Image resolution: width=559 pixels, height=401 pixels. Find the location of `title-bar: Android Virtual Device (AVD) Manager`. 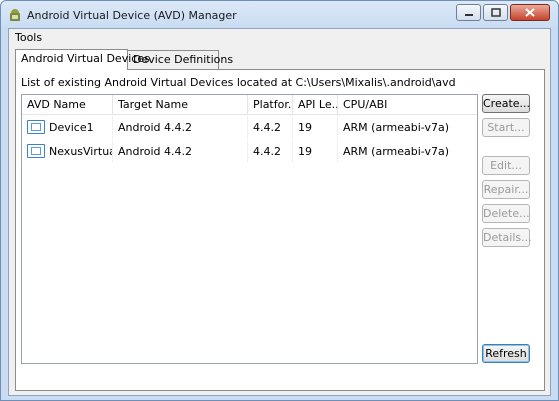

title-bar: Android Virtual Device (AVD) Manager is located at coordinates (279, 15).